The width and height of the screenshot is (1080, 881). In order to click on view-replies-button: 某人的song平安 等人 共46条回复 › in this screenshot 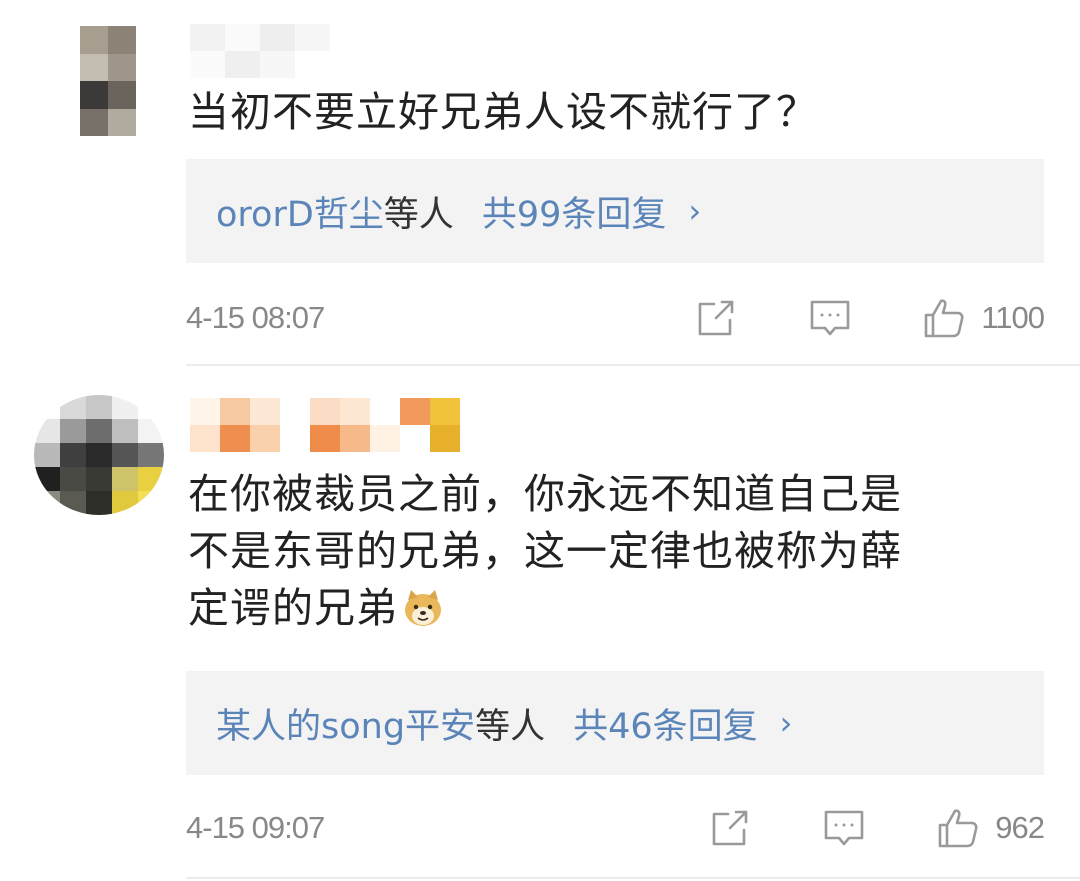, I will do `click(615, 723)`.